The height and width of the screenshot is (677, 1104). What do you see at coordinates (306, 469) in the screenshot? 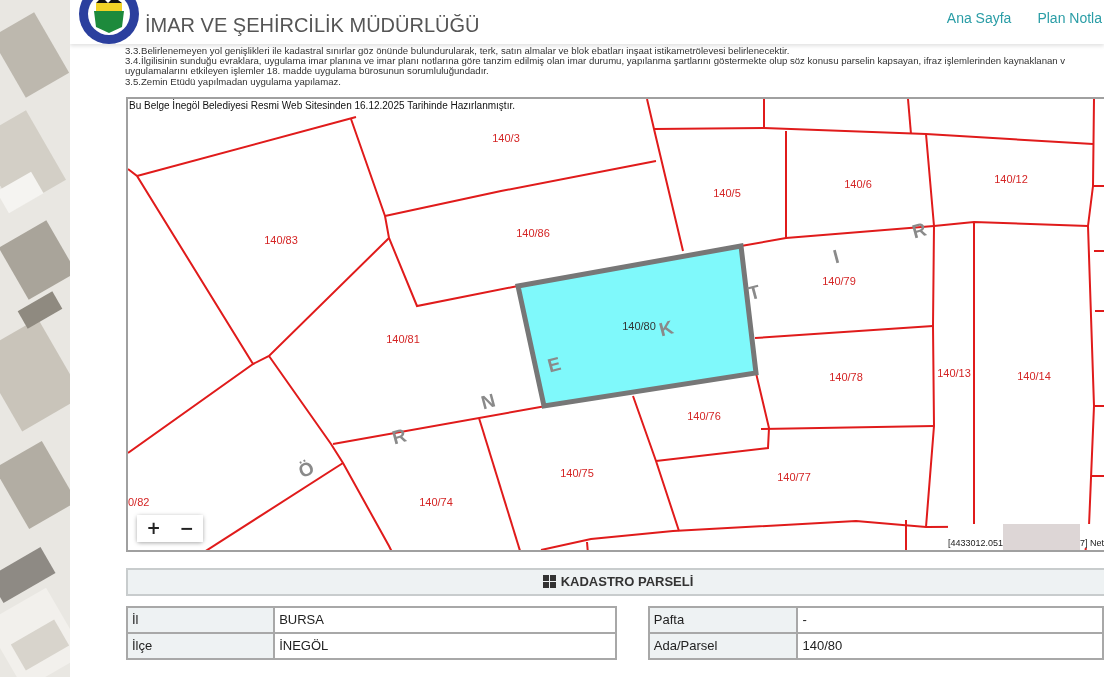
I see `street-name-letter: Ö` at bounding box center [306, 469].